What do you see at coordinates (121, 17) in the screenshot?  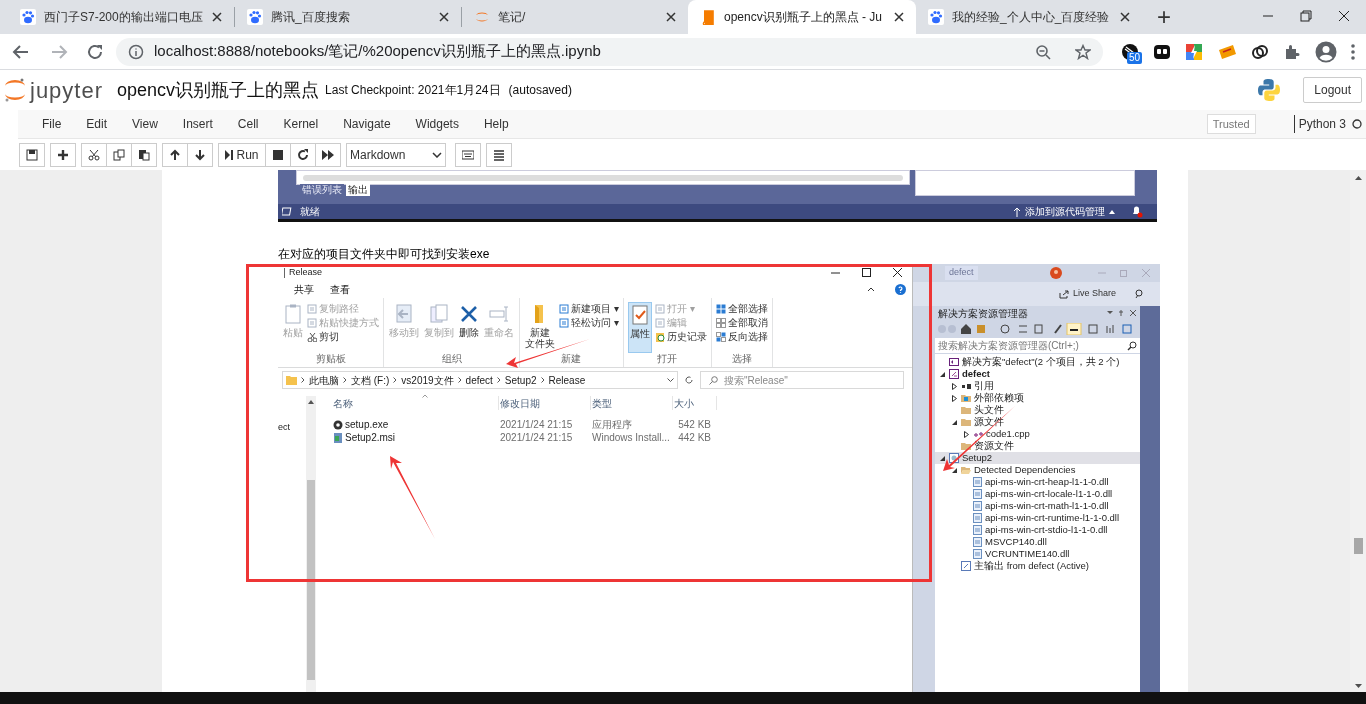 I see `browser-tab: 西门子S7-200的输出端口电压` at bounding box center [121, 17].